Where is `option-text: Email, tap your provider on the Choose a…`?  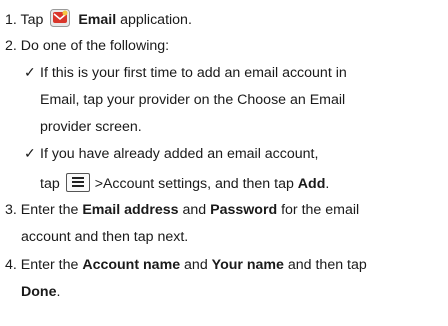 option-text: Email, tap your provider on the Choose a… is located at coordinates (193, 100).